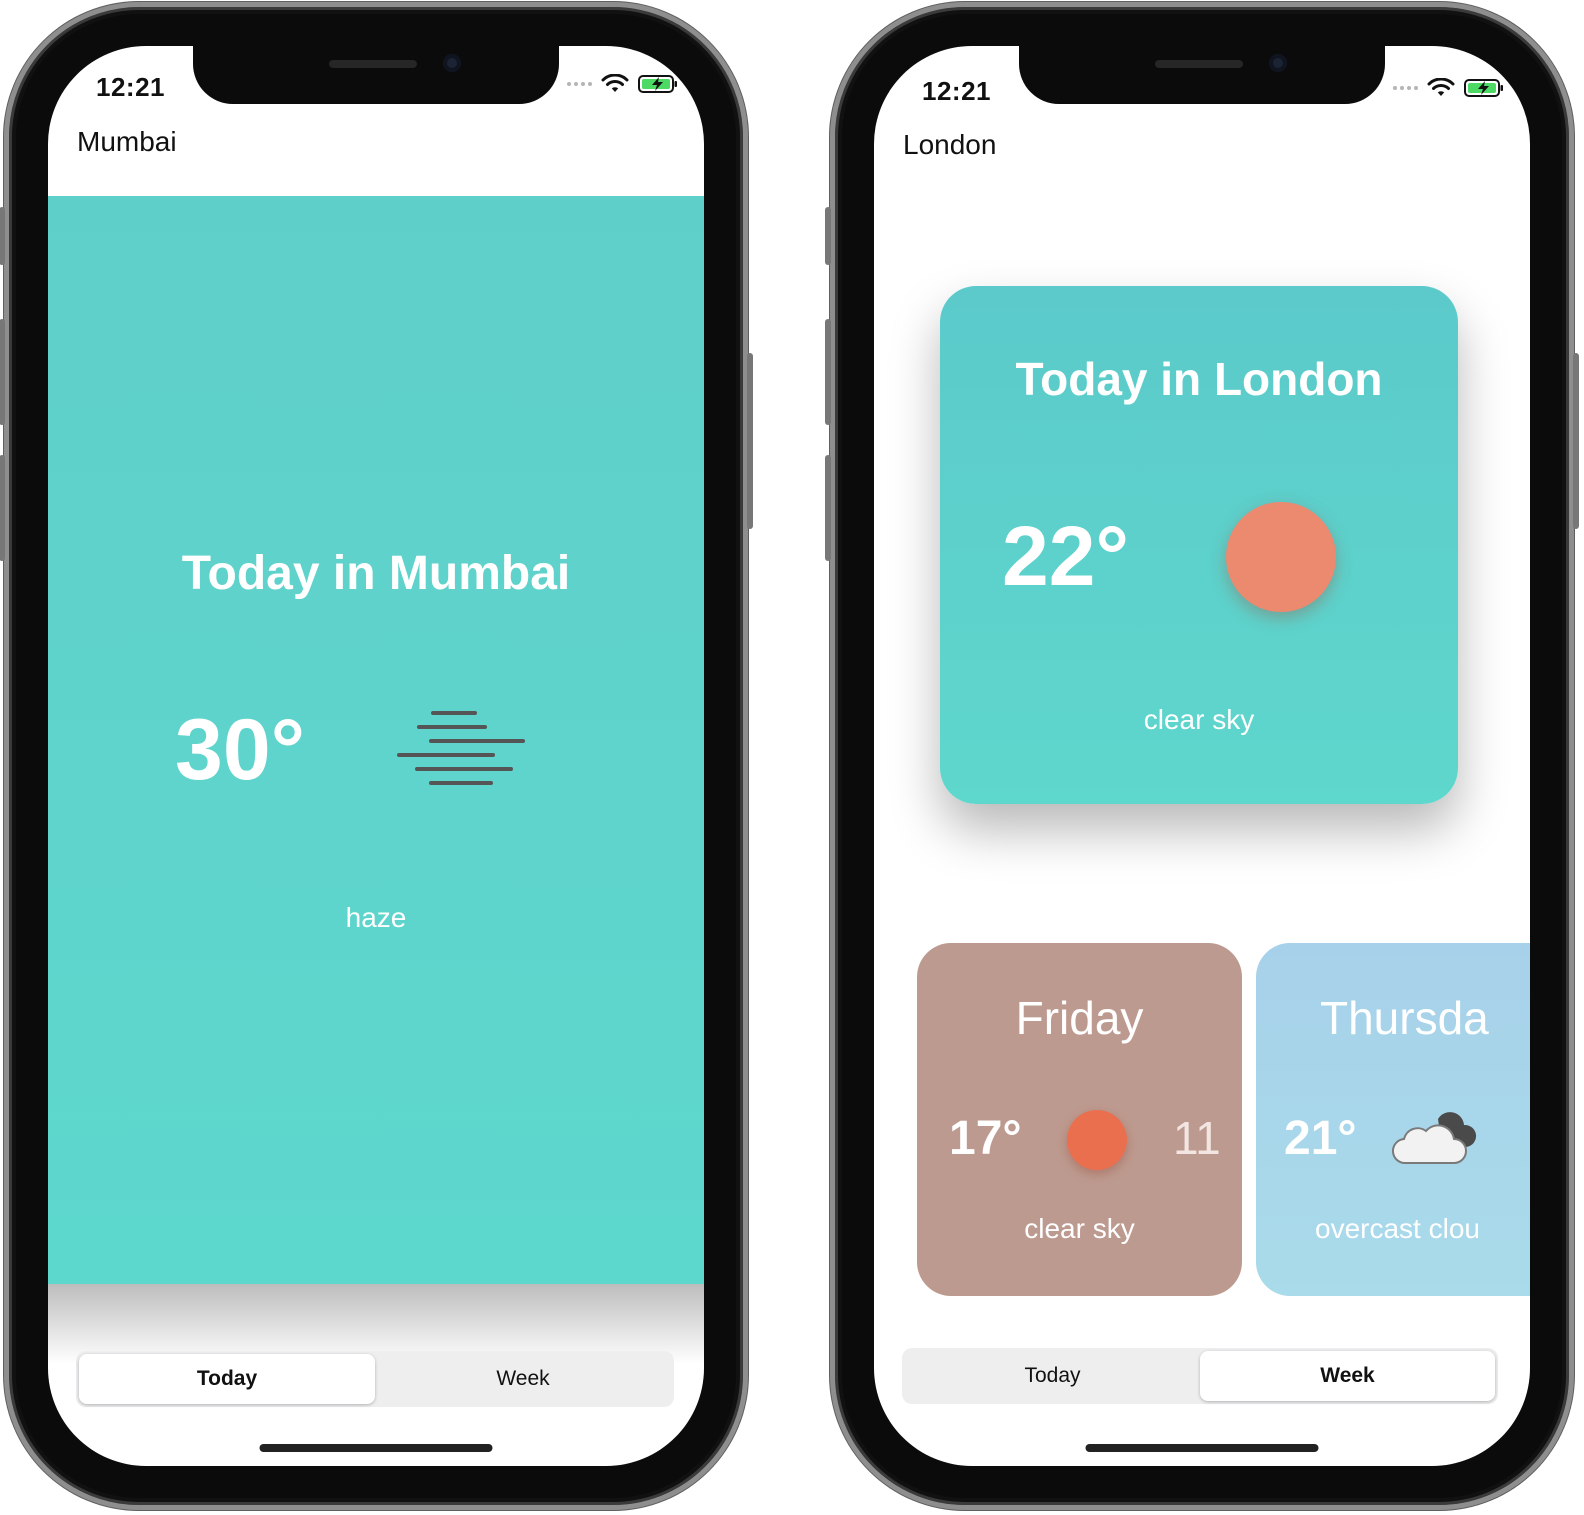  What do you see at coordinates (1197, 1138) in the screenshot?
I see `forecast-low-temperature: 11` at bounding box center [1197, 1138].